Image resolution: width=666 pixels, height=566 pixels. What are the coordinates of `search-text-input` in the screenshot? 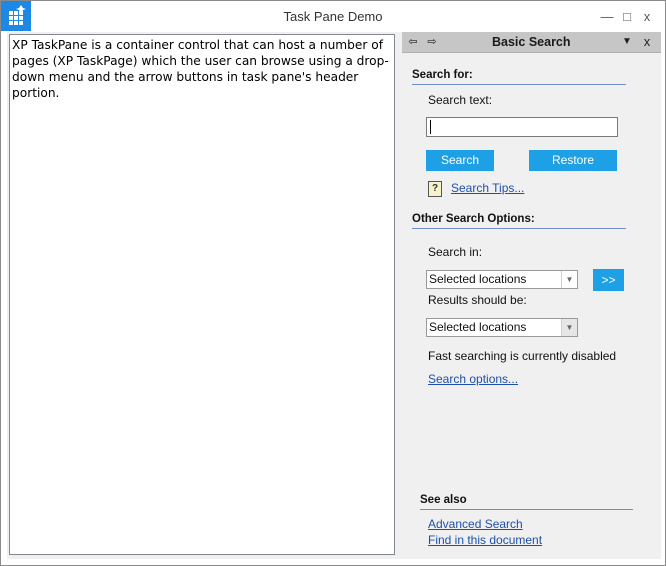 It's located at (522, 127).